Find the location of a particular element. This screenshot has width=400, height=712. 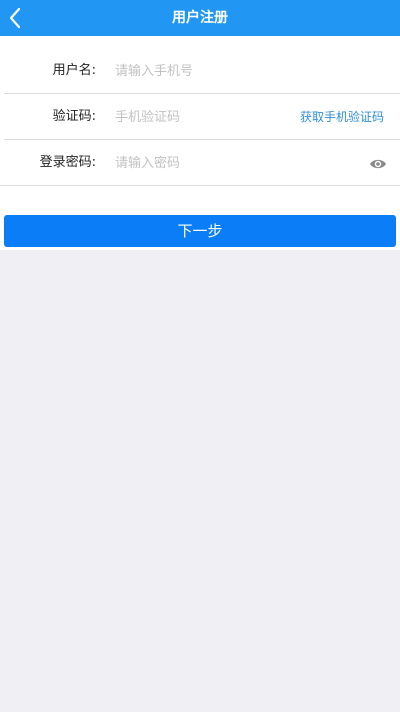

username-label: 用户名: is located at coordinates (74, 70).